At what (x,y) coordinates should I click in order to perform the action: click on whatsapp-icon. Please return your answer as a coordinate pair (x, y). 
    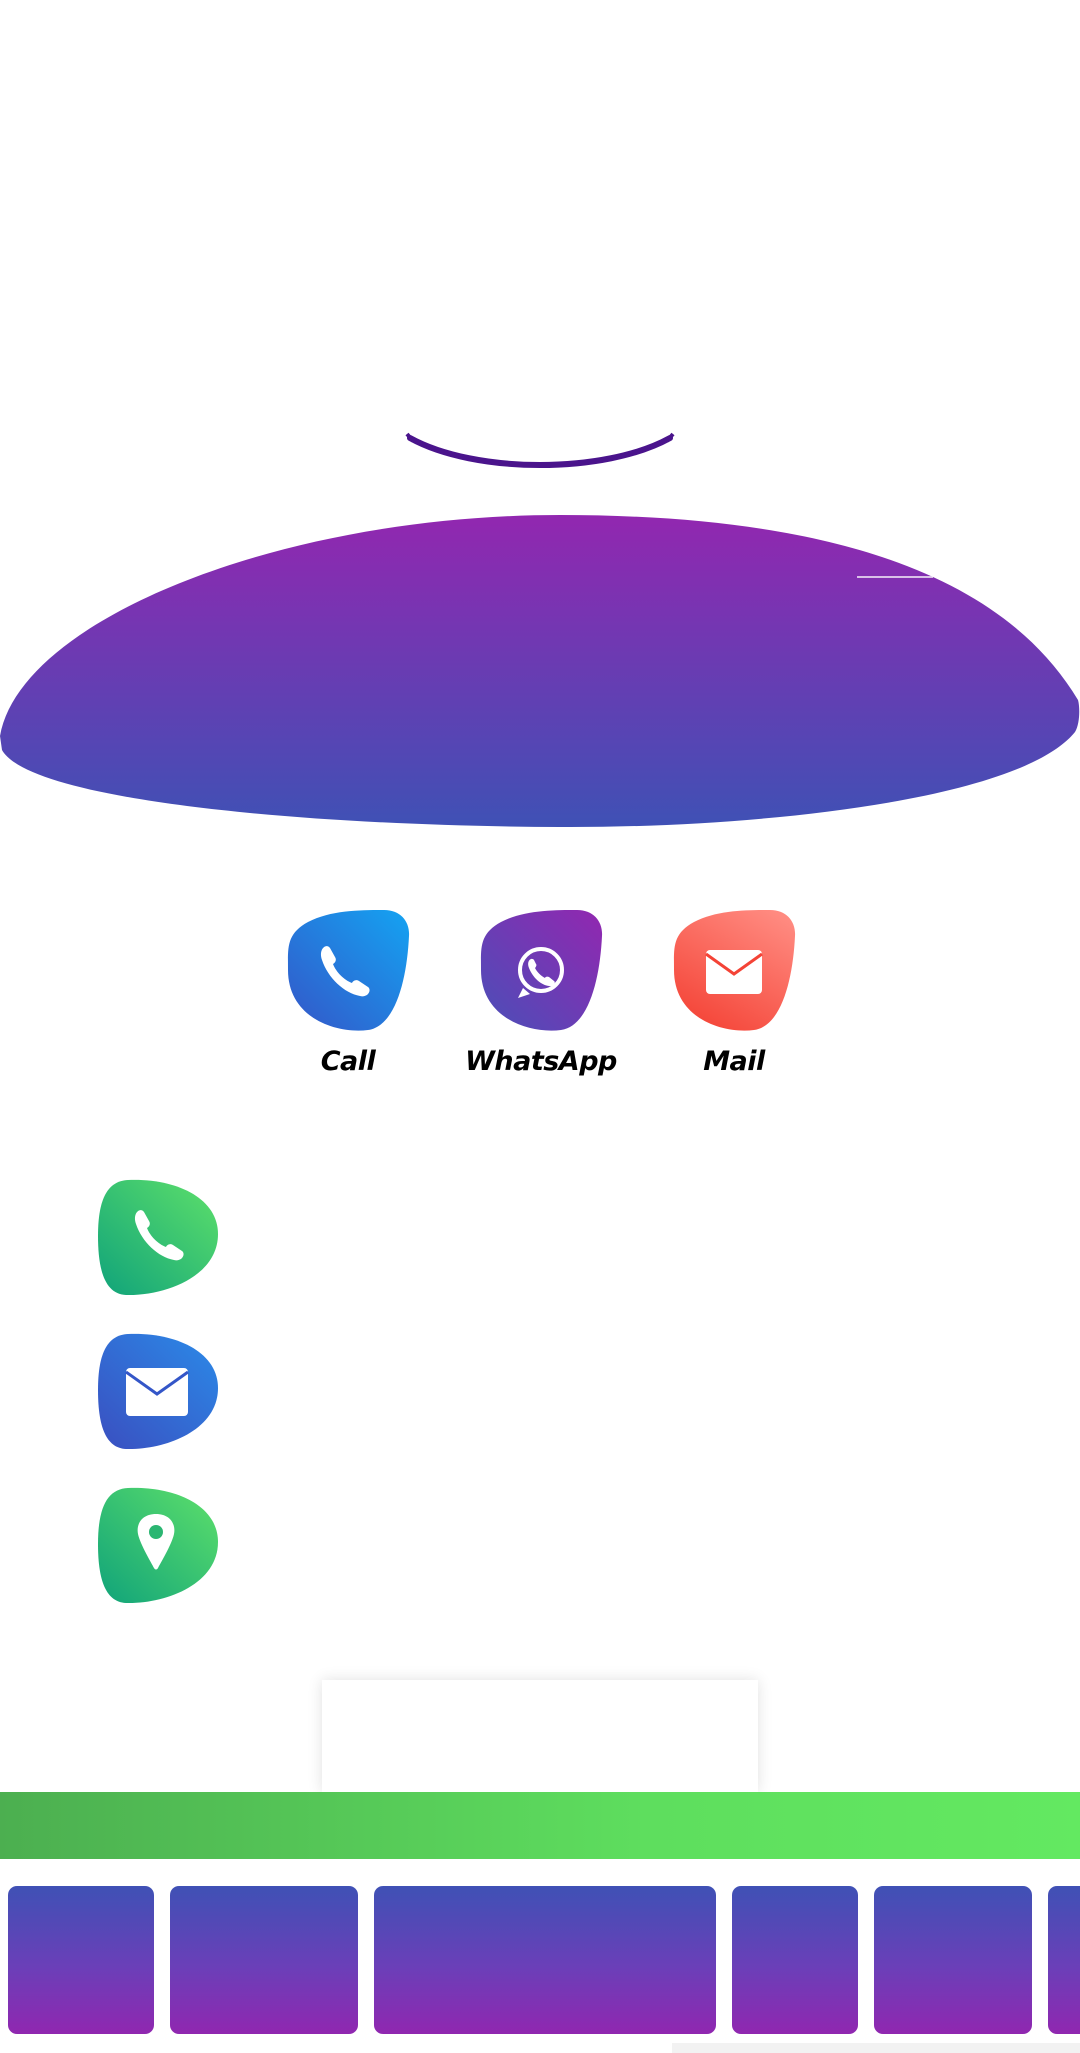
    Looking at the image, I should click on (541, 970).